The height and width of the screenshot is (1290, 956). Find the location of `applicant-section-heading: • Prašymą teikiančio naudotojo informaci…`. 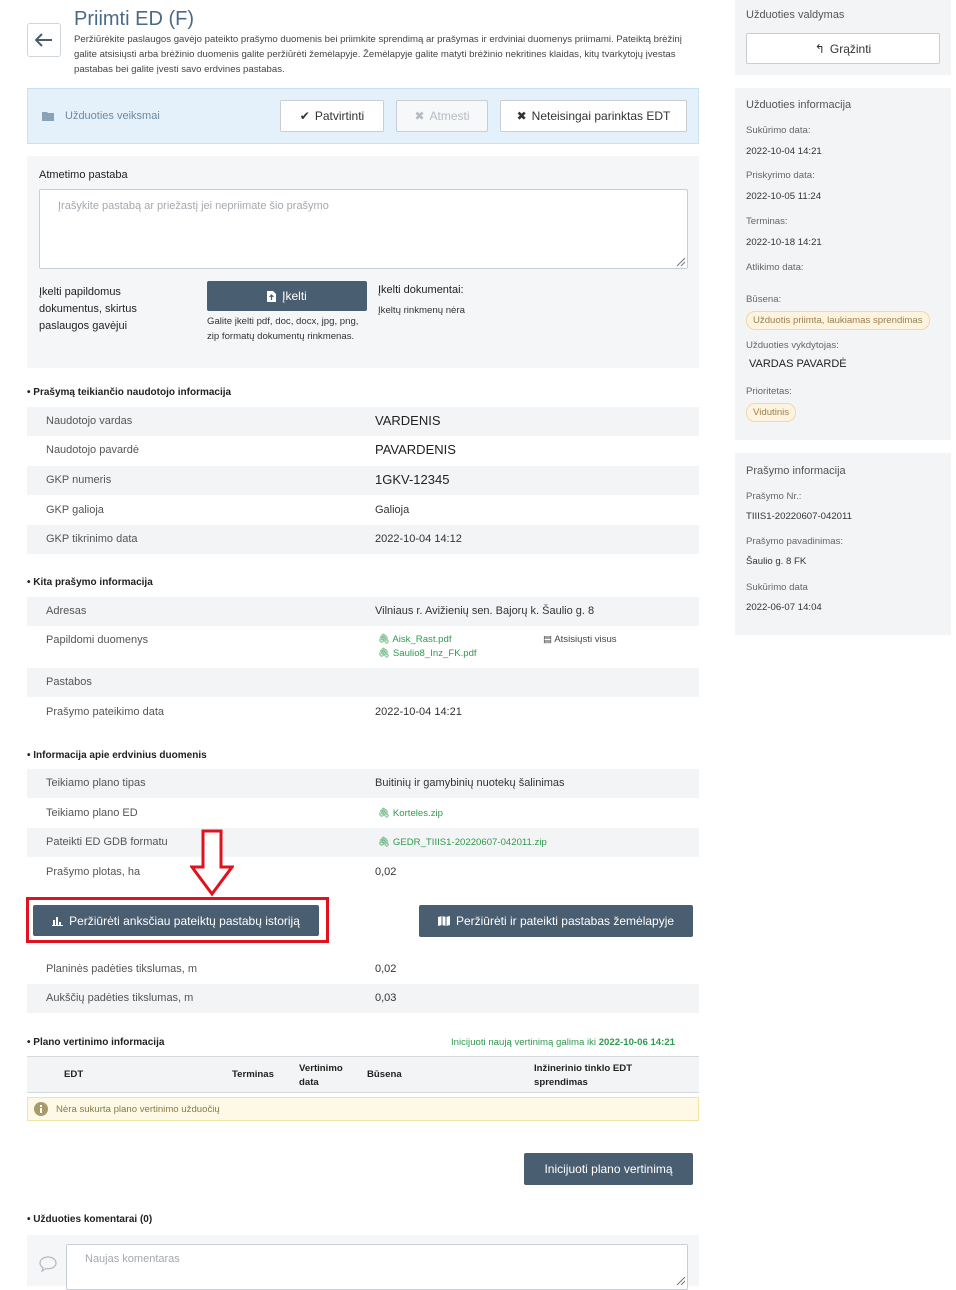

applicant-section-heading: • Prašymą teikiančio naudotojo informaci… is located at coordinates (129, 392).